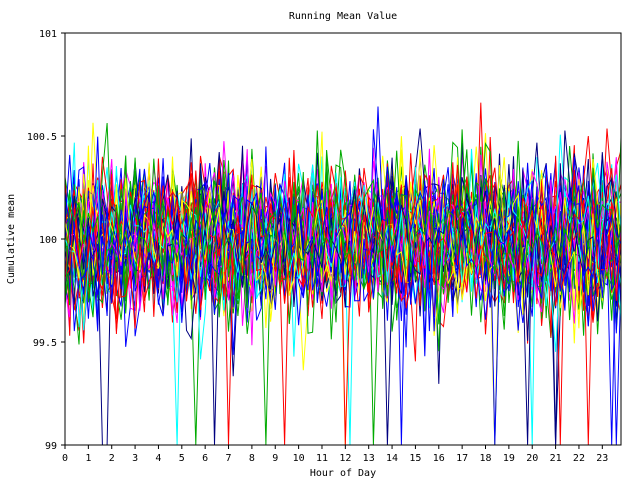 Image resolution: width=640 pixels, height=484 pixels. I want to click on x-tick-label: 1, so click(88, 458).